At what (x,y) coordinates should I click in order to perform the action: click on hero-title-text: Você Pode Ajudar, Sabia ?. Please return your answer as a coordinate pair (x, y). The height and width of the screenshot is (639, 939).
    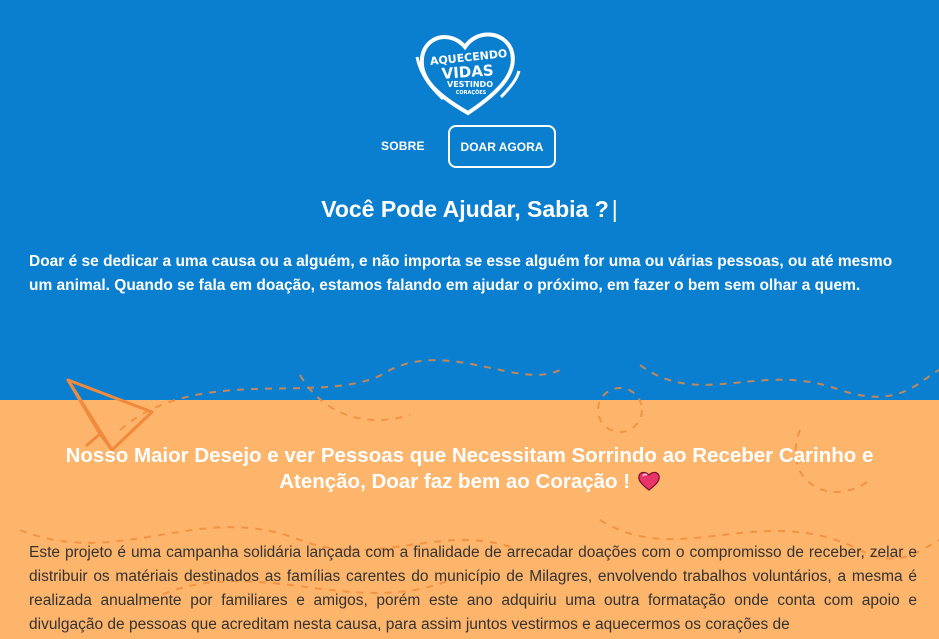
    Looking at the image, I should click on (465, 209).